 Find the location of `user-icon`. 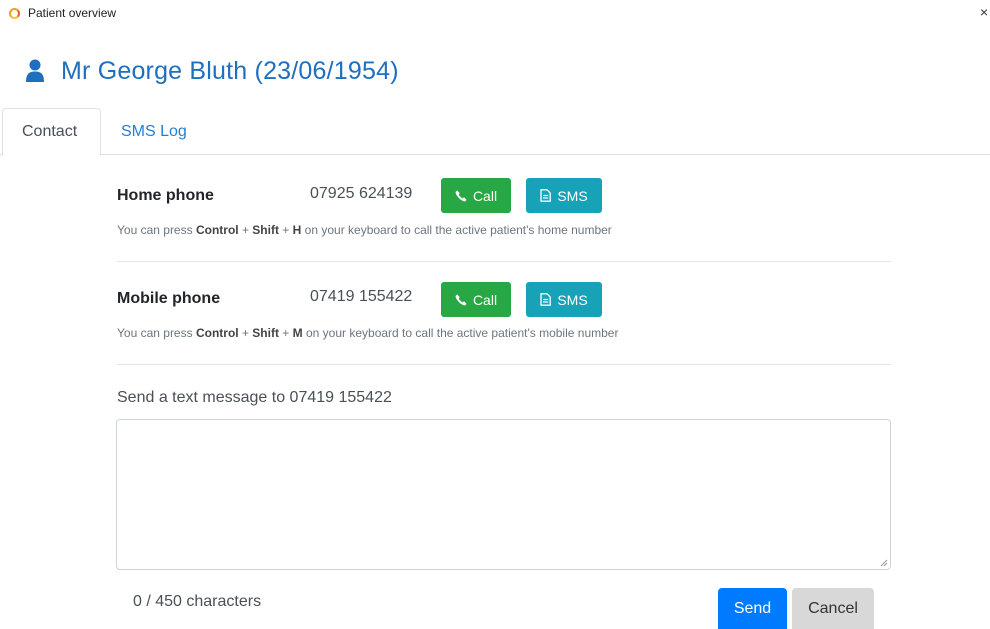

user-icon is located at coordinates (35, 70).